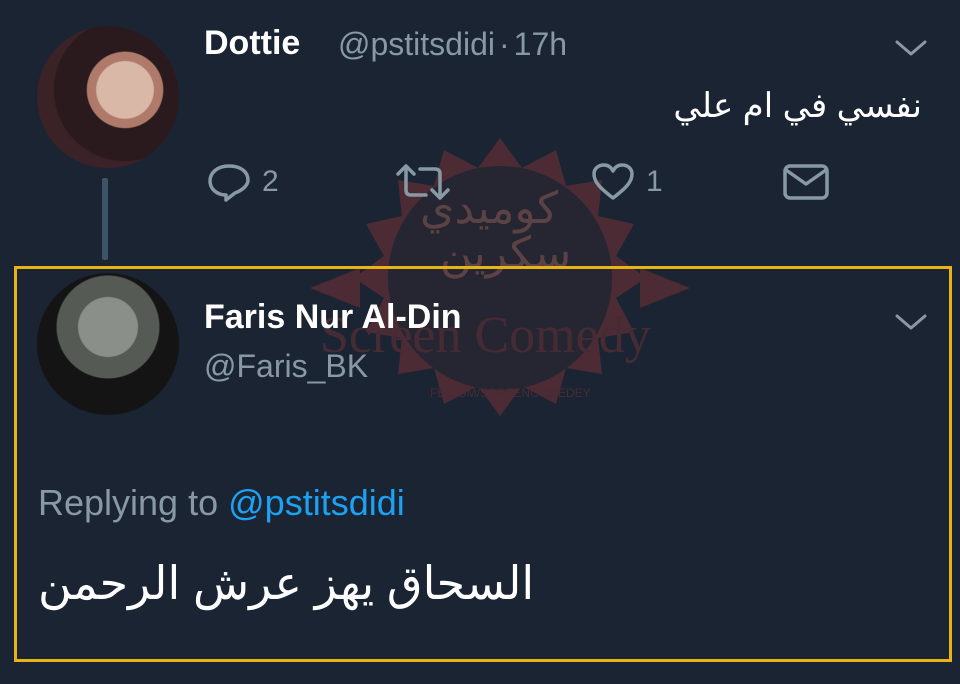 The height and width of the screenshot is (684, 960). Describe the element at coordinates (252, 43) in the screenshot. I see `tweet-author-name: Dottie` at that location.